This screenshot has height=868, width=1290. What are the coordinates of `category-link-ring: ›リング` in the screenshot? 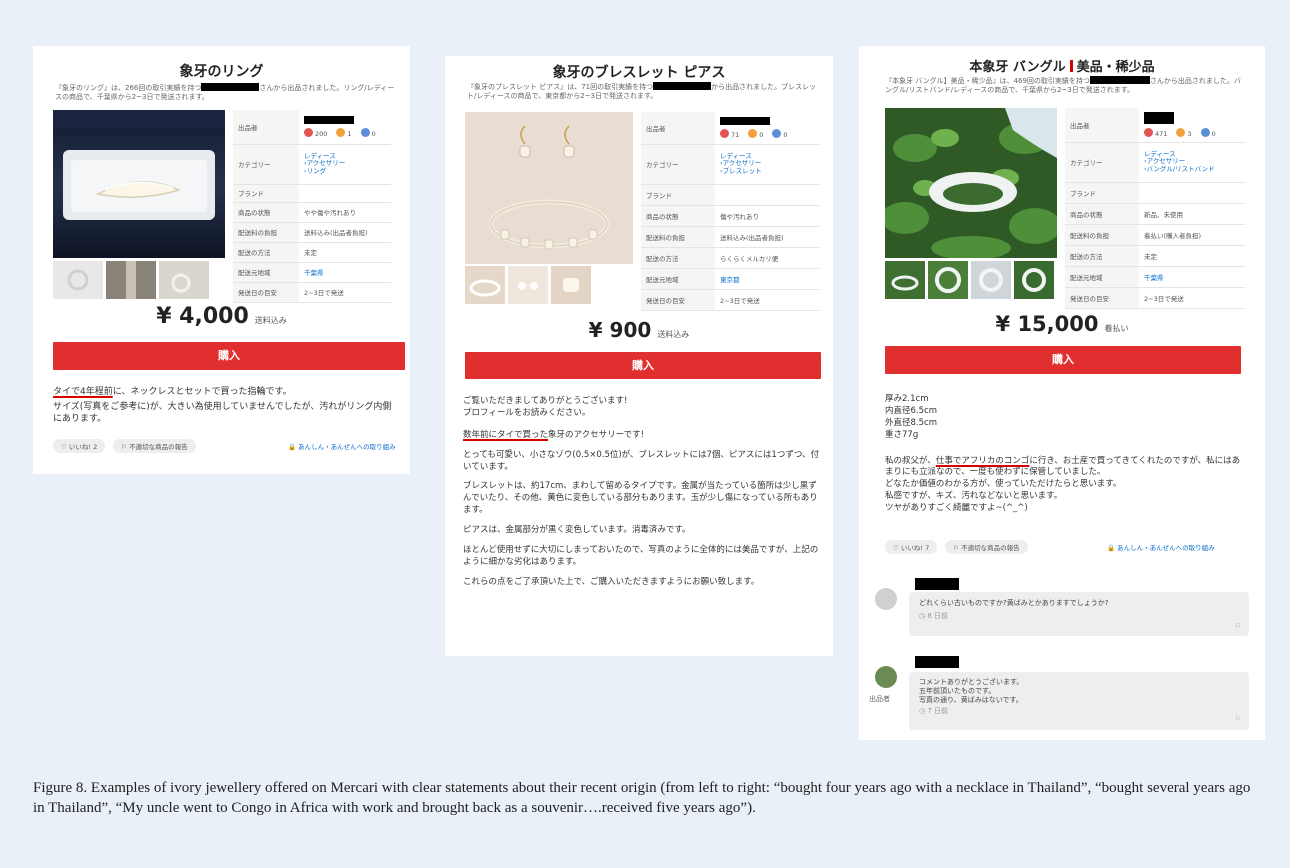 It's located at (345, 171).